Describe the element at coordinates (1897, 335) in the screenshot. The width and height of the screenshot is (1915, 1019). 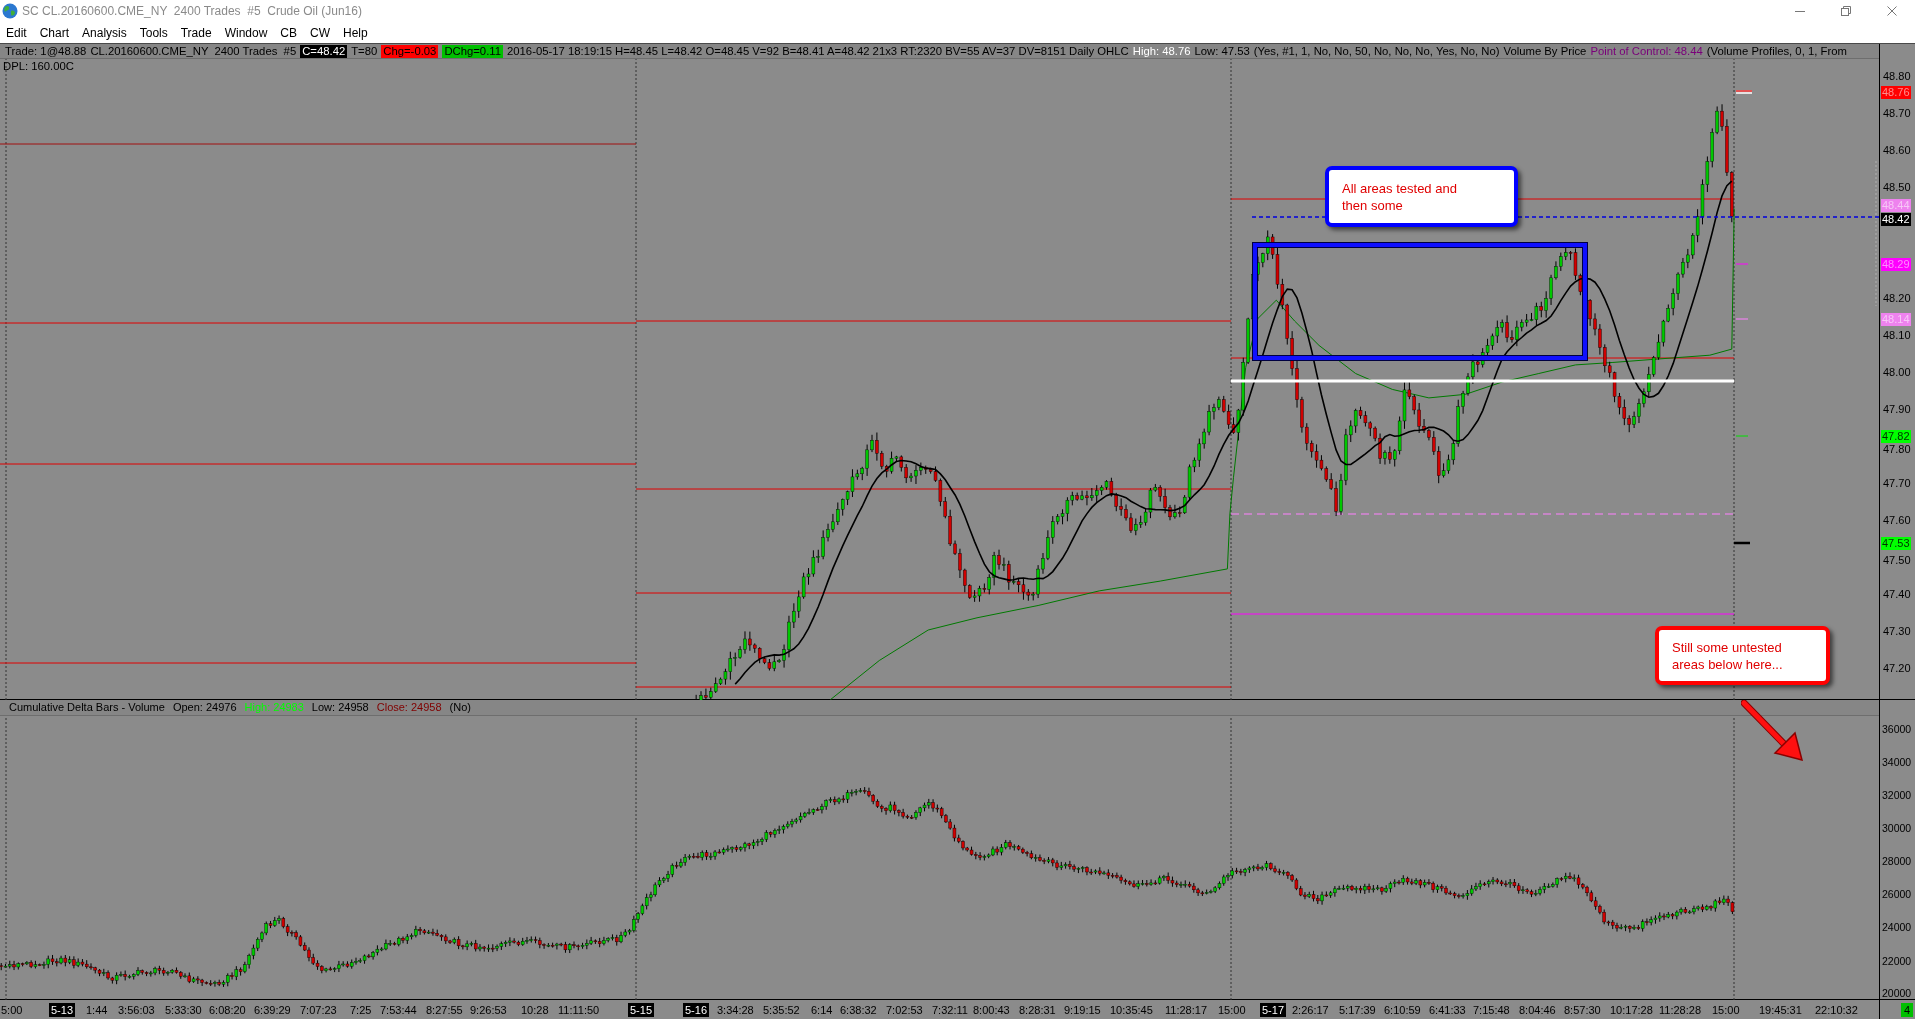
I see `price-tick-label: 48.10` at that location.